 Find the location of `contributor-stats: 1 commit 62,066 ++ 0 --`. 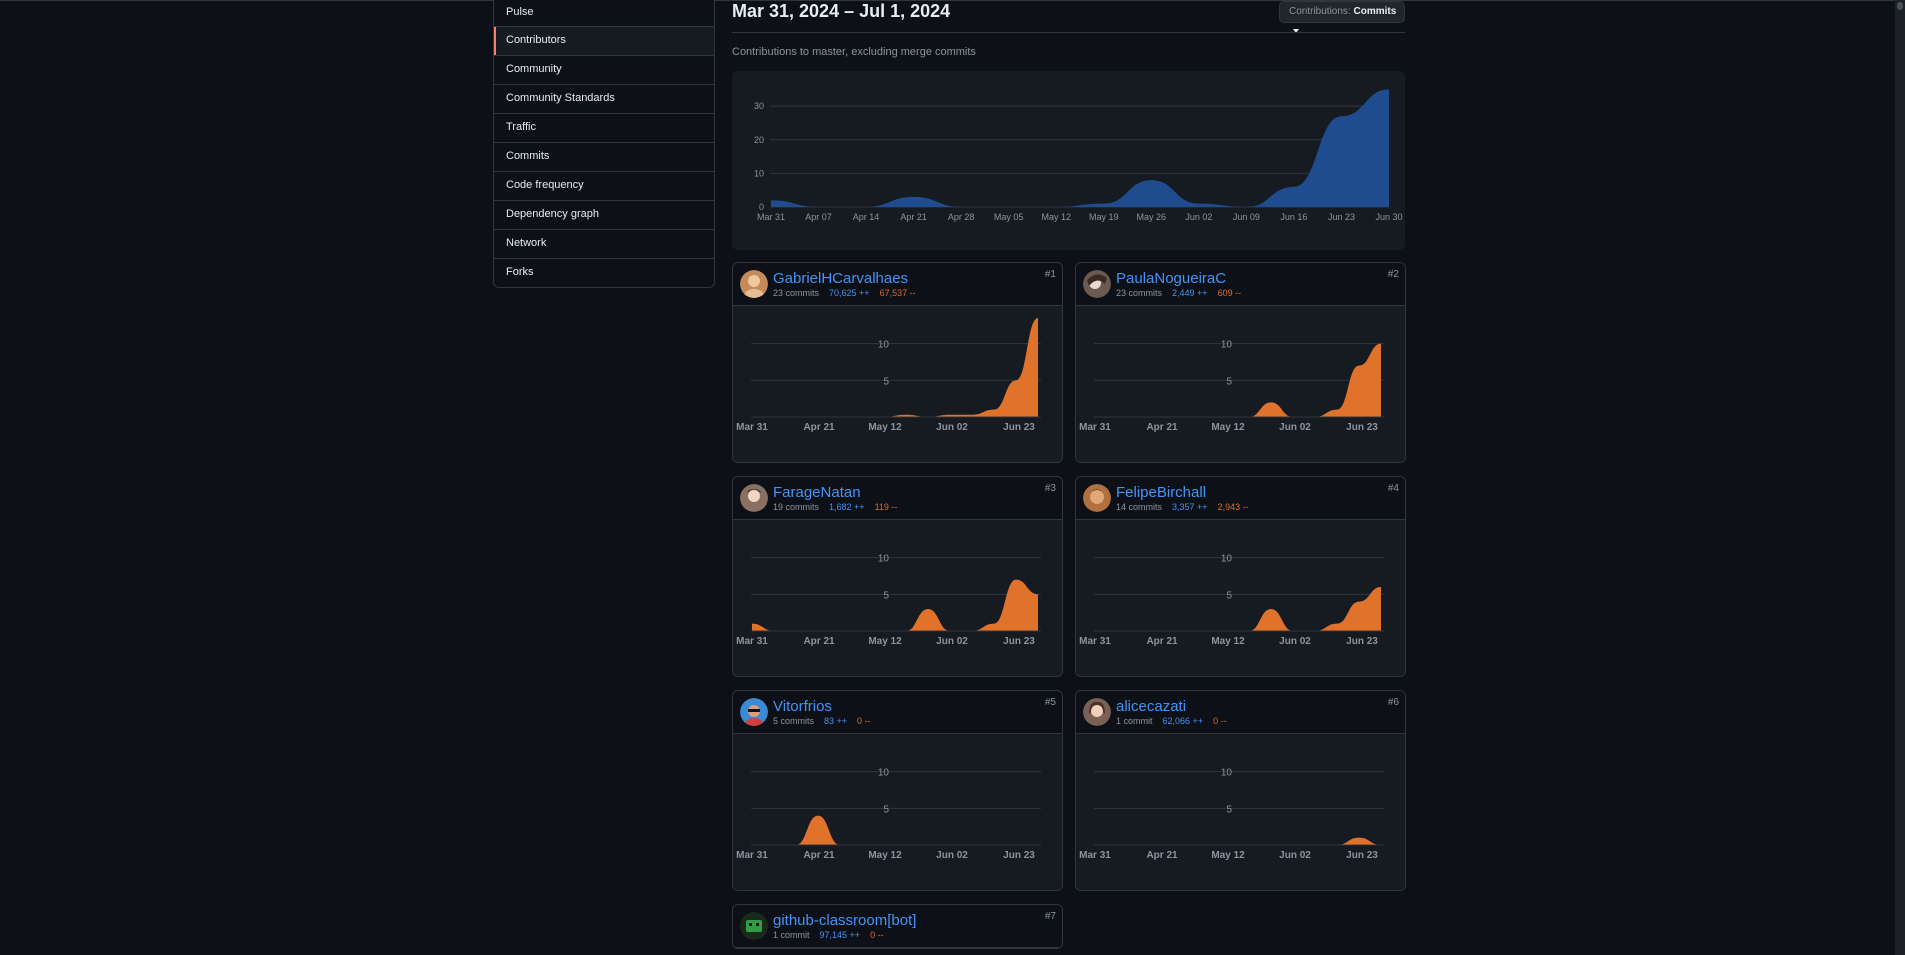

contributor-stats: 1 commit 62,066 ++ 0 -- is located at coordinates (1171, 721).